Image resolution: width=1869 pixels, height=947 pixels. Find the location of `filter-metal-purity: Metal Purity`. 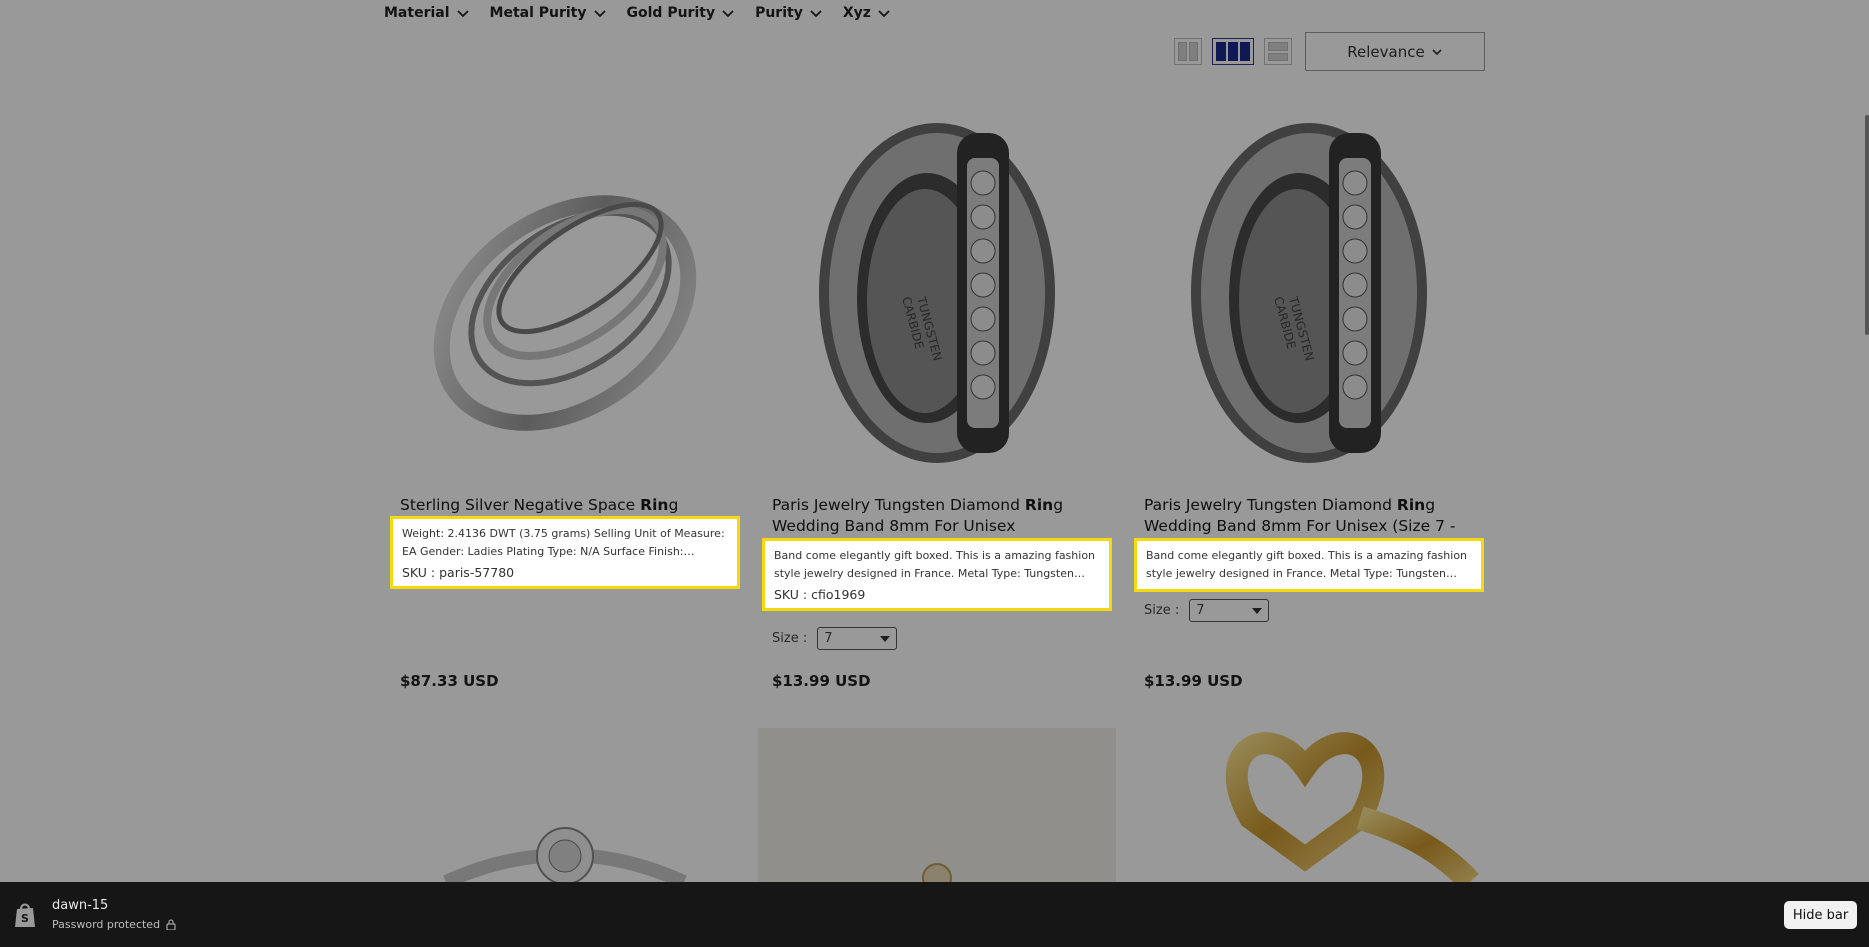

filter-metal-purity: Metal Purity is located at coordinates (548, 13).